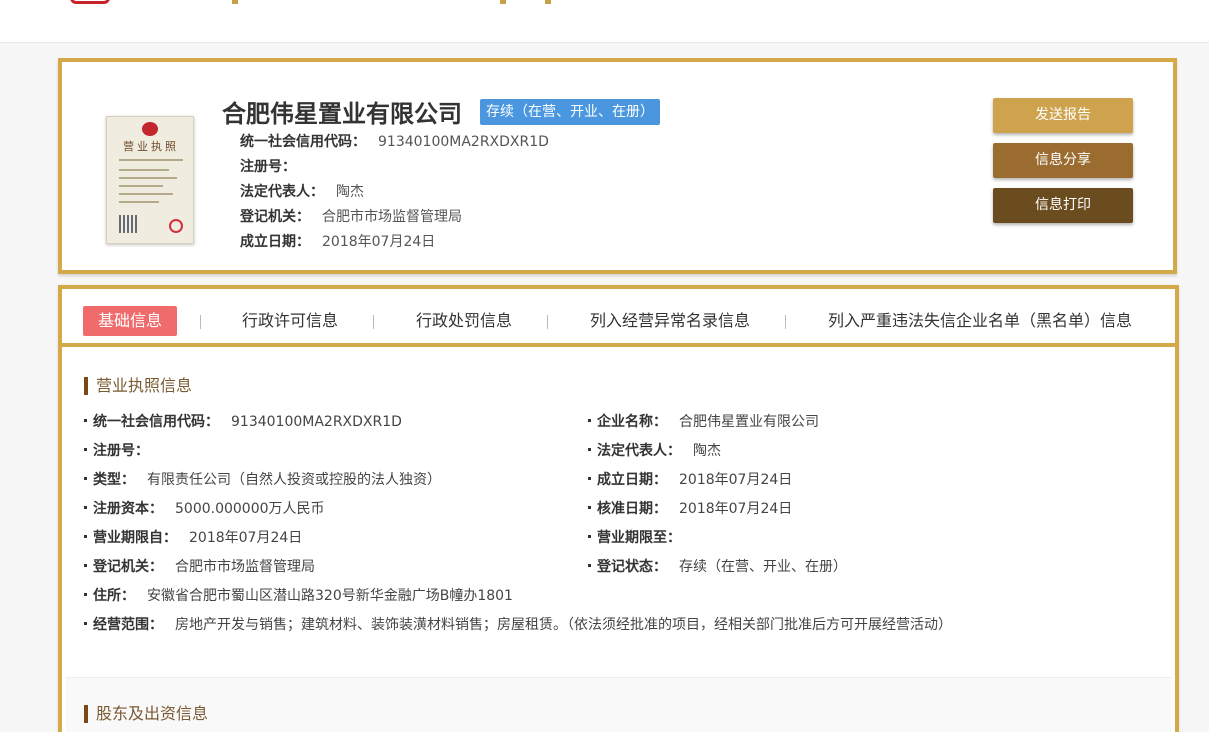 The height and width of the screenshot is (732, 1209). What do you see at coordinates (146, 714) in the screenshot?
I see `shareholder-section-title: 股东及出资信息` at bounding box center [146, 714].